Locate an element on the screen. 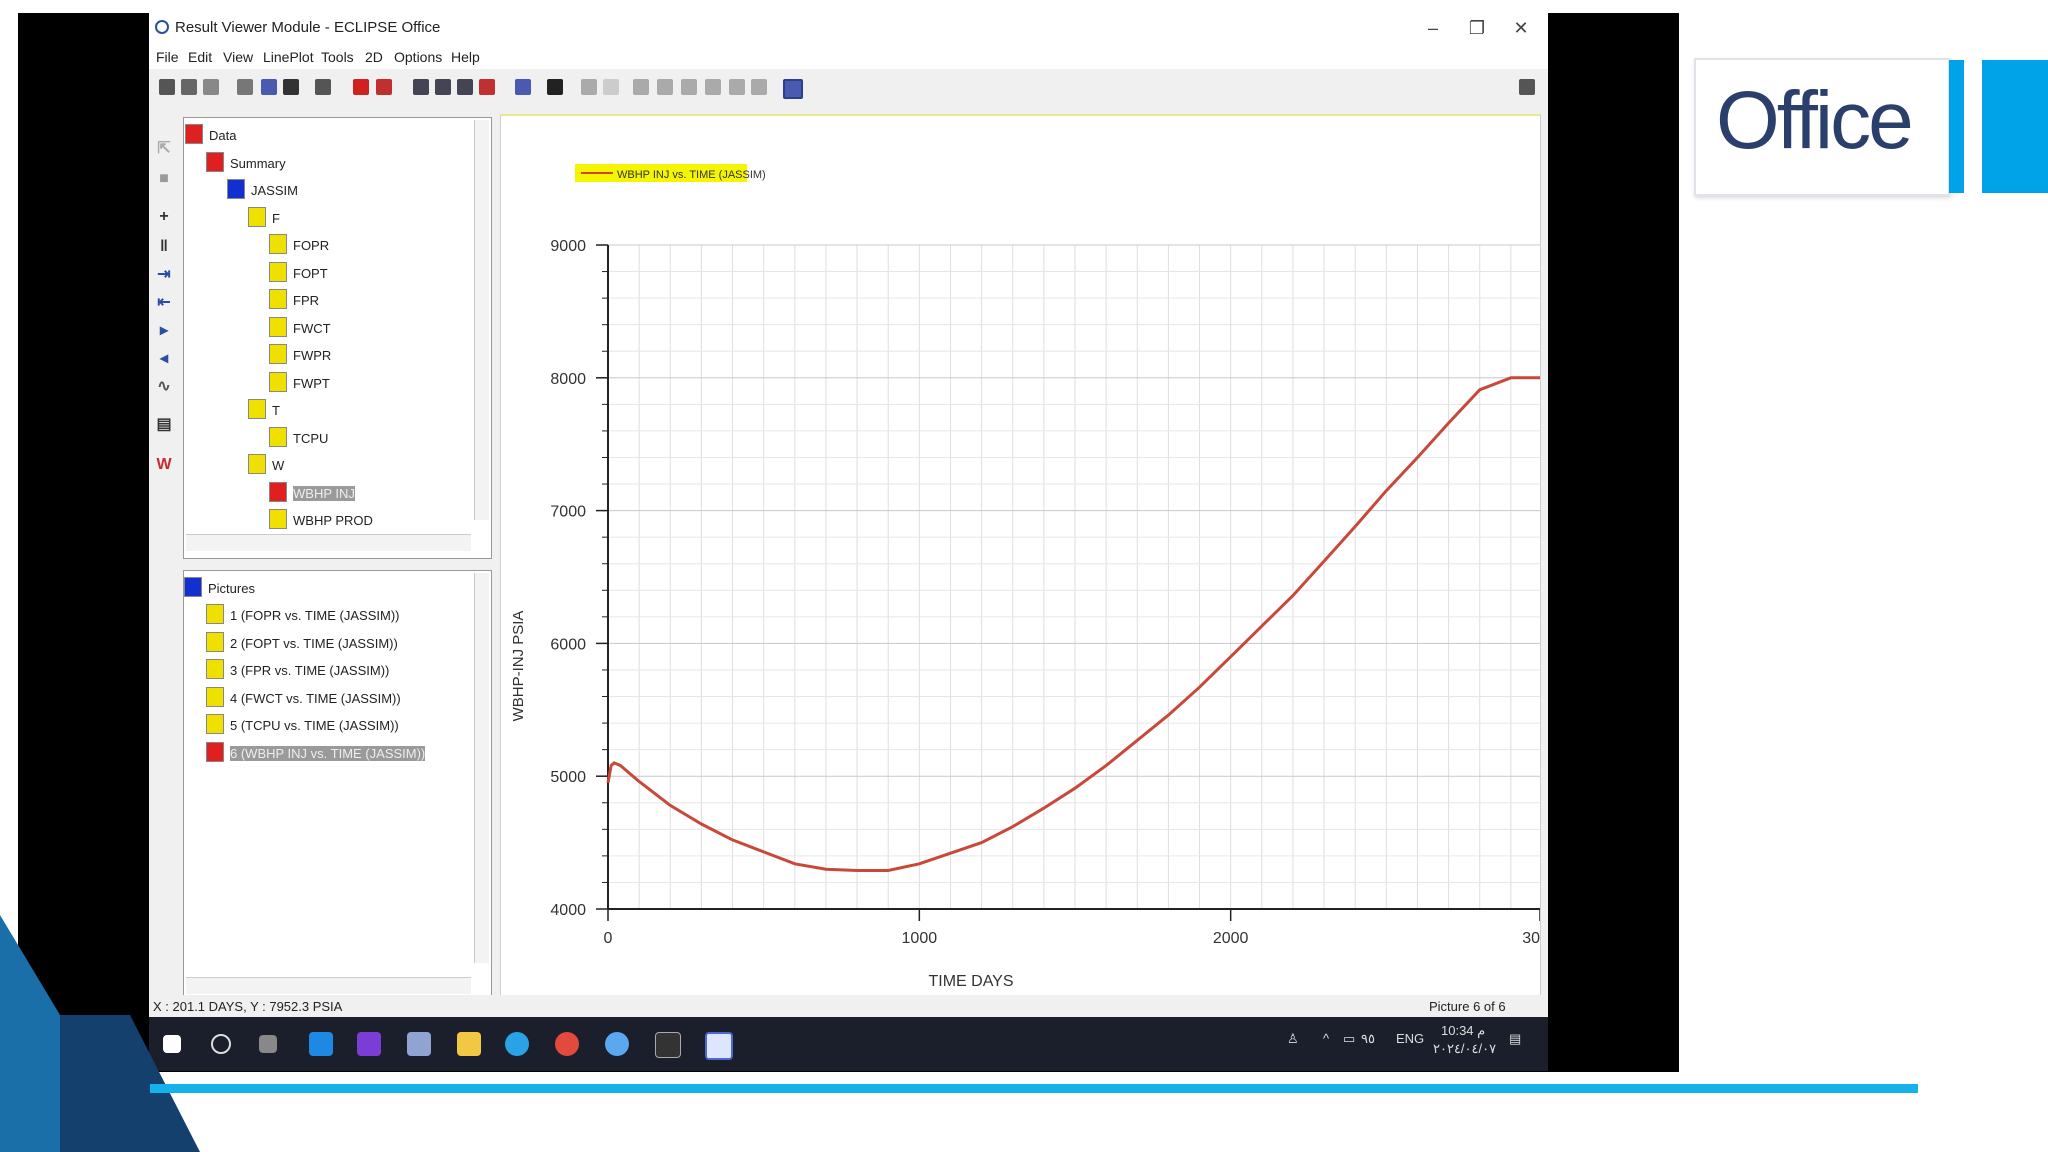 Image resolution: width=2048 pixels, height=1152 pixels. pictures-horizontal-scrollbar is located at coordinates (328, 985).